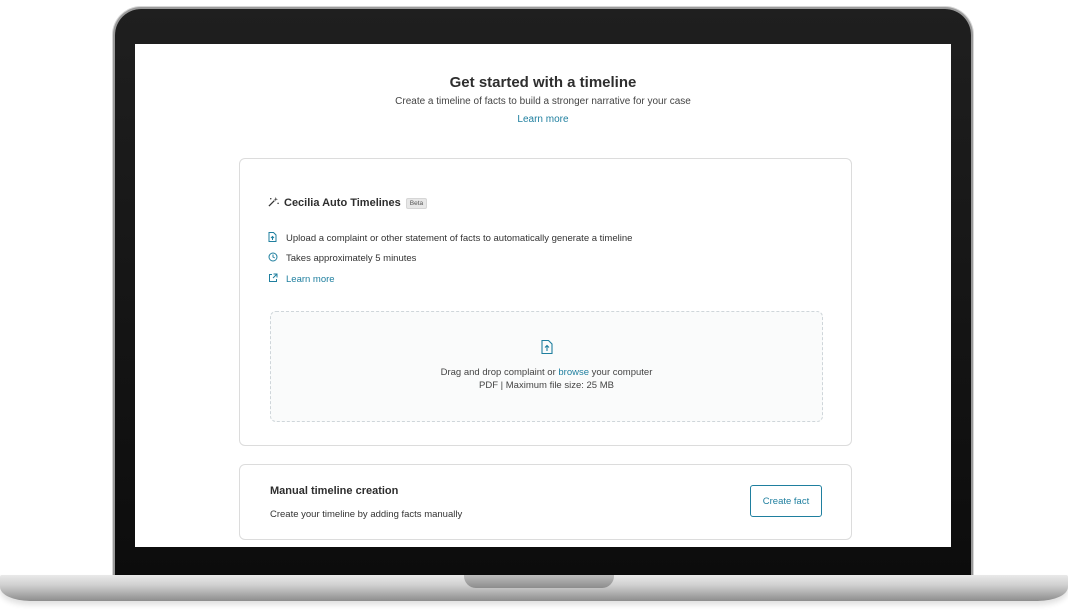 The width and height of the screenshot is (1068, 616). What do you see at coordinates (416, 203) in the screenshot?
I see `beta-badge: Beta` at bounding box center [416, 203].